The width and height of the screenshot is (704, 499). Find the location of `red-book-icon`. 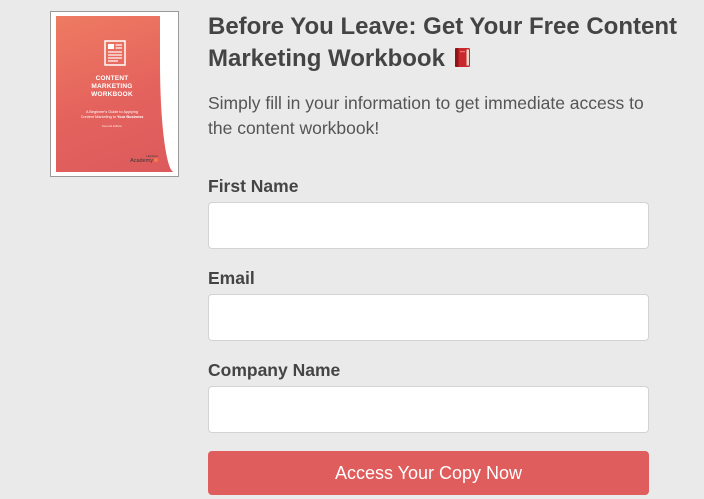

red-book-icon is located at coordinates (462, 57).